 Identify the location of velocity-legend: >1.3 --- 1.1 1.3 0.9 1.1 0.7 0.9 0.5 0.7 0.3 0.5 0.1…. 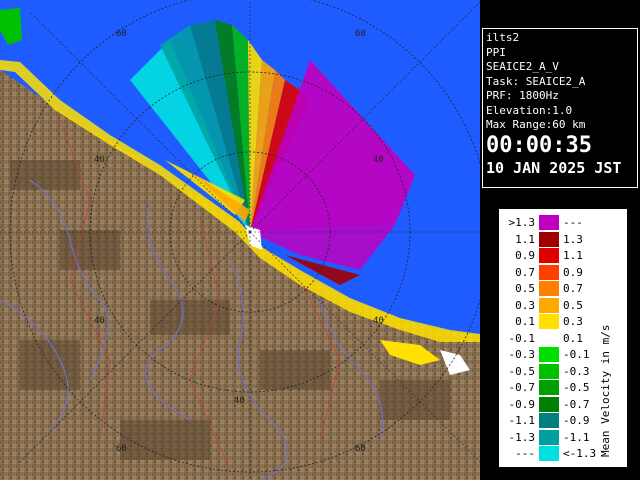
(563, 338).